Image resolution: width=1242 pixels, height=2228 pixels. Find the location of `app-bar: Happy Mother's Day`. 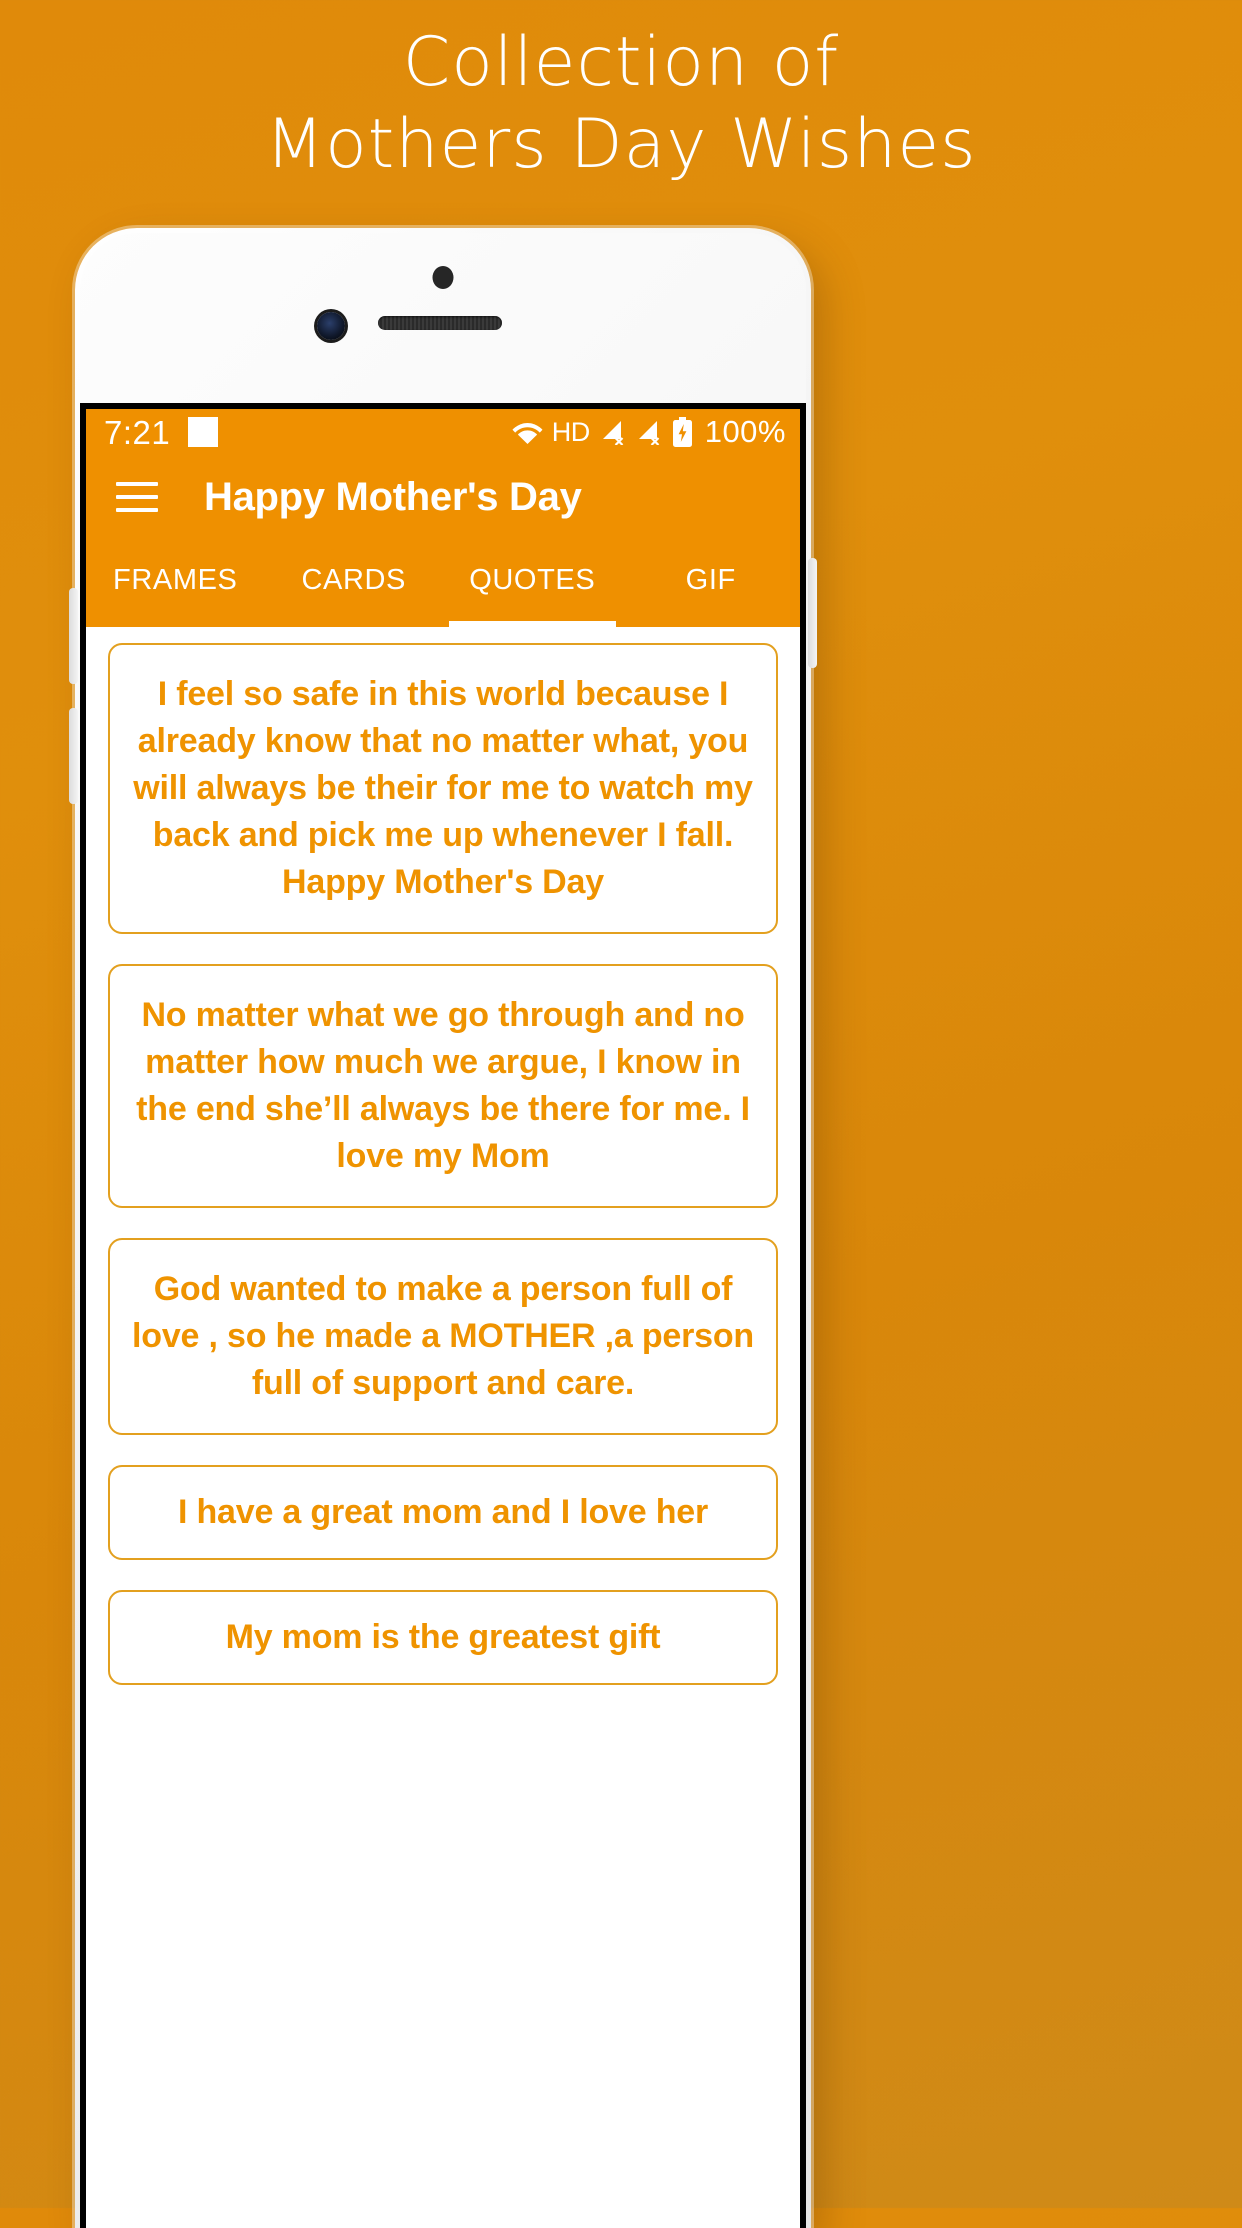

app-bar: Happy Mother's Day is located at coordinates (443, 497).